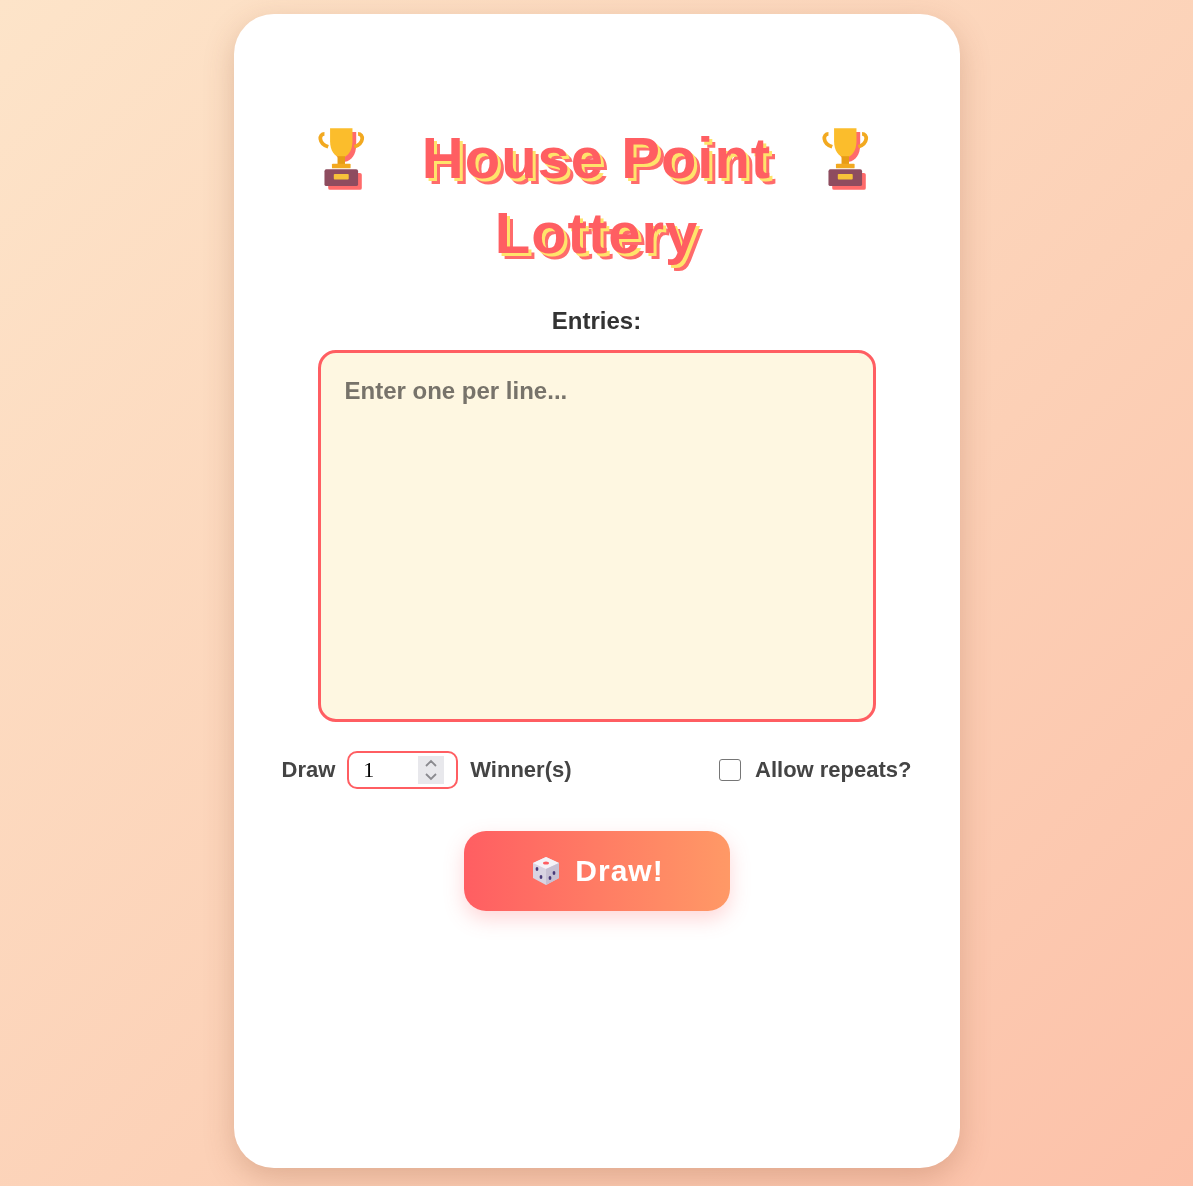 This screenshot has height=1186, width=1193. Describe the element at coordinates (596, 321) in the screenshot. I see `entries-label: Entries:` at that location.